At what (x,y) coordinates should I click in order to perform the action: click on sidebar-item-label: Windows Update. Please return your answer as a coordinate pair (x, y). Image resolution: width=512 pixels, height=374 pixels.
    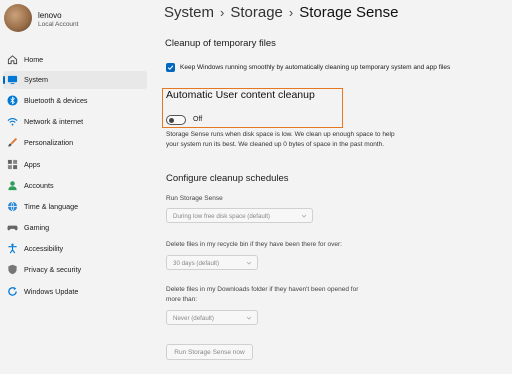
    Looking at the image, I should click on (51, 291).